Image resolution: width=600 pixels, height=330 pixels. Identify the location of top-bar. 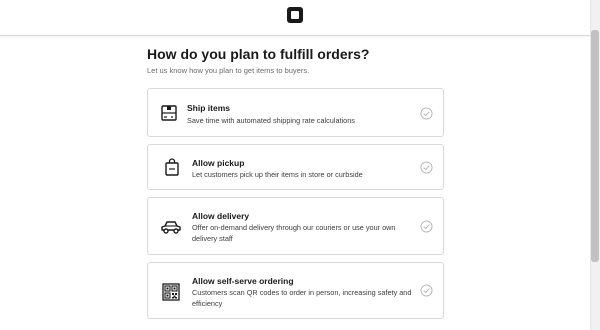
(295, 18).